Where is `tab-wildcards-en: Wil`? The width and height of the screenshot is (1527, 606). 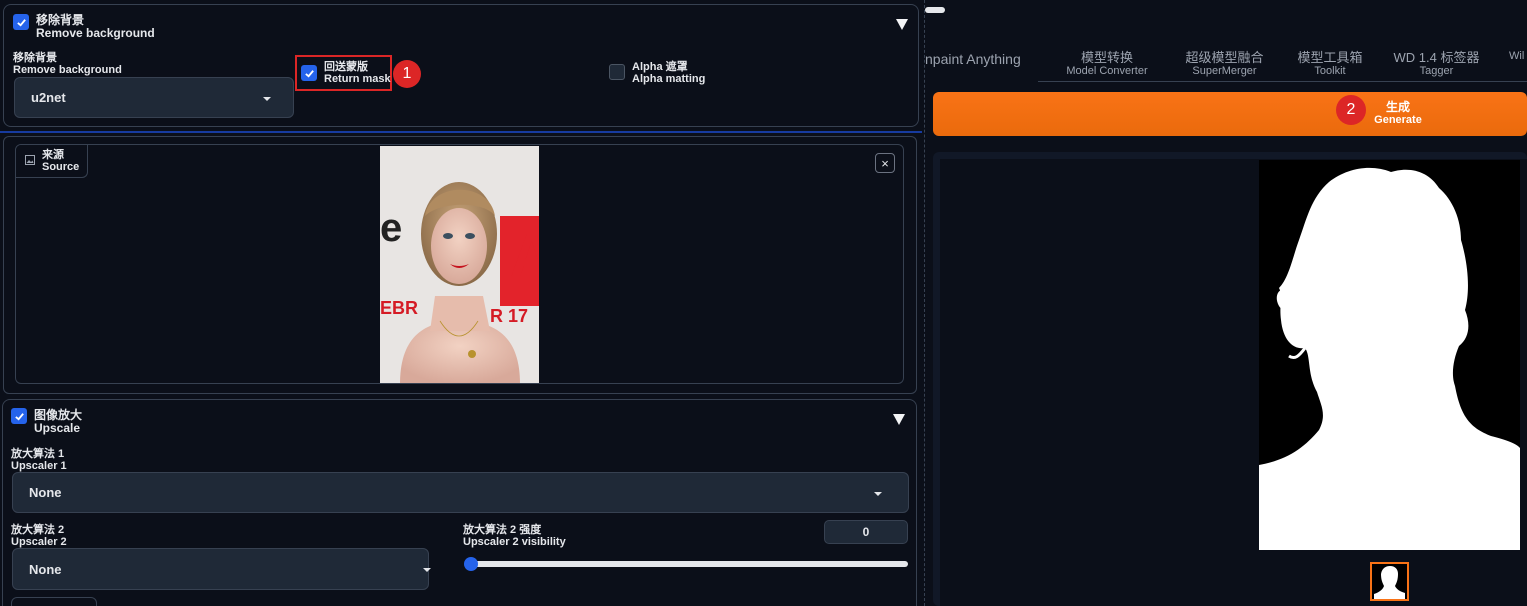 tab-wildcards-en: Wil is located at coordinates (1517, 56).